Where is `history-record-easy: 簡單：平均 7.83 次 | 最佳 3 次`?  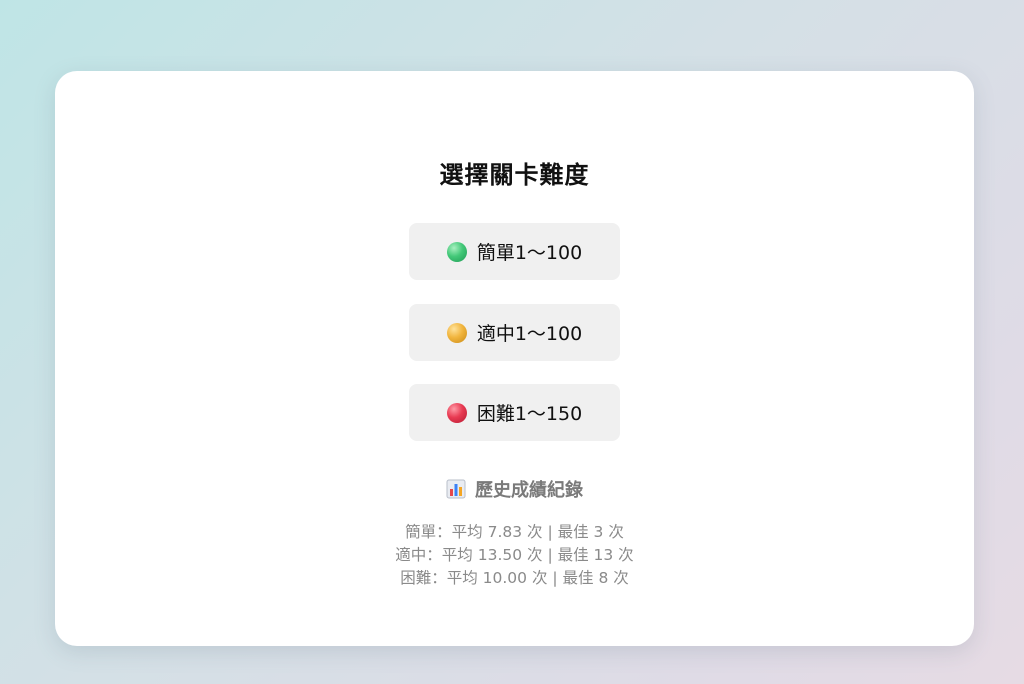 history-record-easy: 簡單：平均 7.83 次 | 最佳 3 次 is located at coordinates (514, 532).